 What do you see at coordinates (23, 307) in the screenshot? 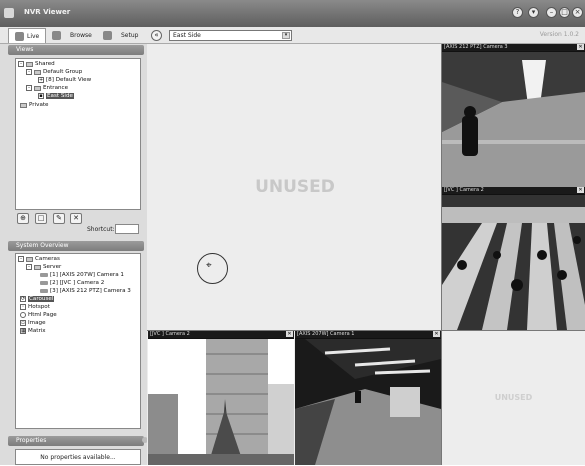
I see `hotspot-icon: ◦` at bounding box center [23, 307].